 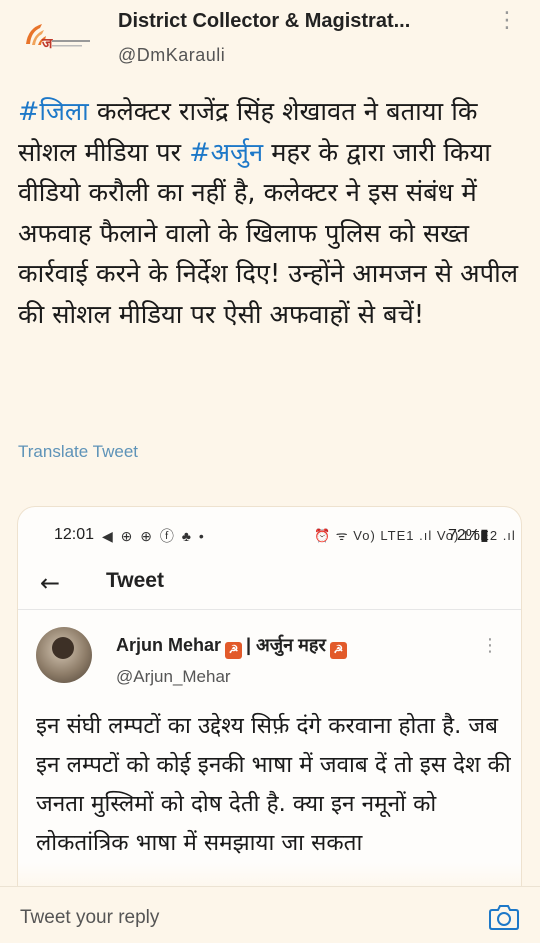 What do you see at coordinates (89, 918) in the screenshot?
I see `reply-input: Tweet your reply` at bounding box center [89, 918].